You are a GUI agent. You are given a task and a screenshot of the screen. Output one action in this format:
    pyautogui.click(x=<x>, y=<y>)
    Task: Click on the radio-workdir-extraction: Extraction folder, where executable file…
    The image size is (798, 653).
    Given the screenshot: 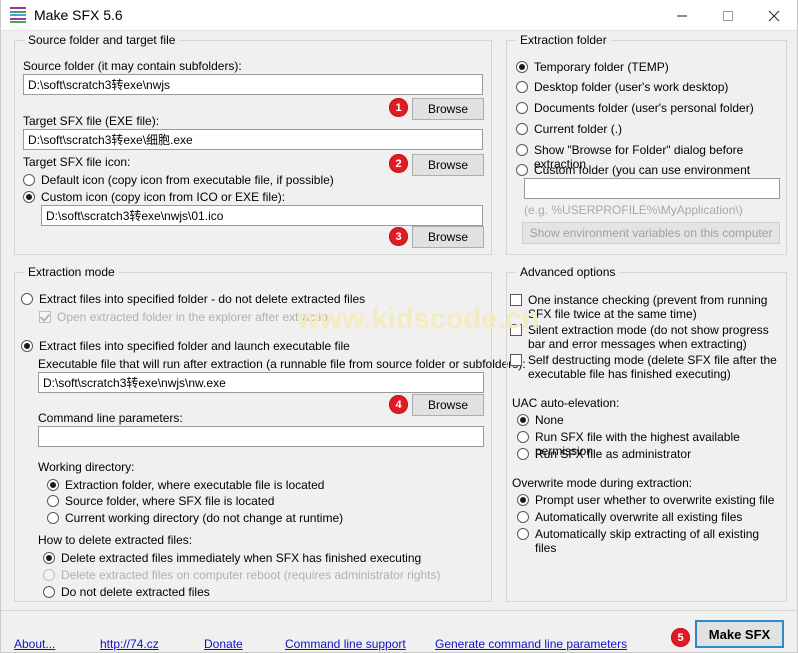 What is the action you would take?
    pyautogui.click(x=257, y=485)
    